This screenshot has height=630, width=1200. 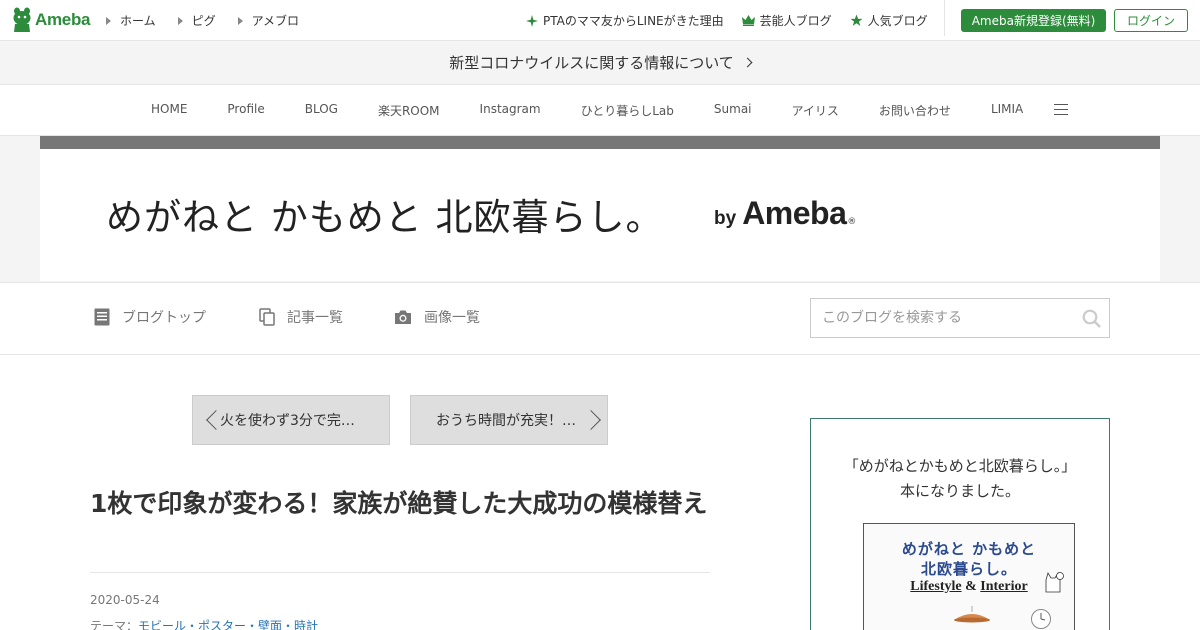 What do you see at coordinates (321, 110) in the screenshot?
I see `blog-nav-item-blog: BLOG` at bounding box center [321, 110].